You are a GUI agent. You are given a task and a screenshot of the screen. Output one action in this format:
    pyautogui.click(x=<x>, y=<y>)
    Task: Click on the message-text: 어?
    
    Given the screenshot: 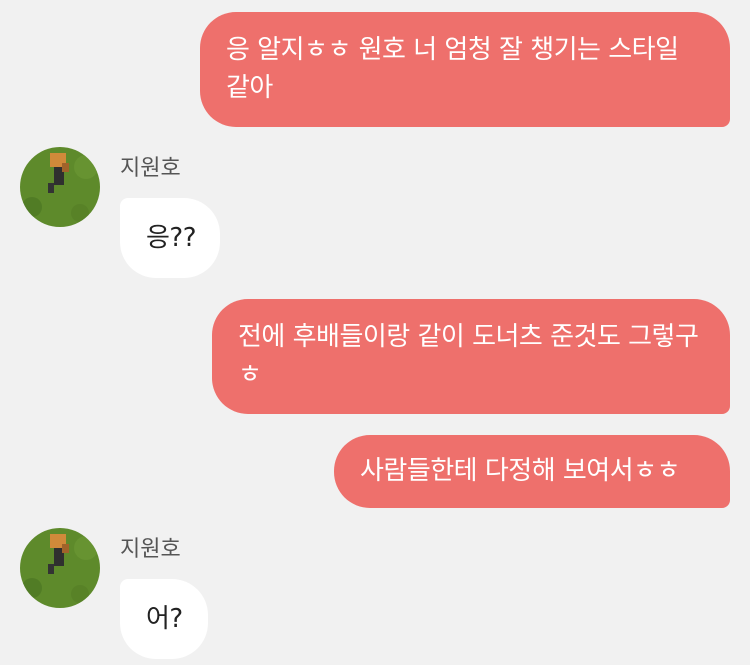 What is the action you would take?
    pyautogui.click(x=164, y=619)
    